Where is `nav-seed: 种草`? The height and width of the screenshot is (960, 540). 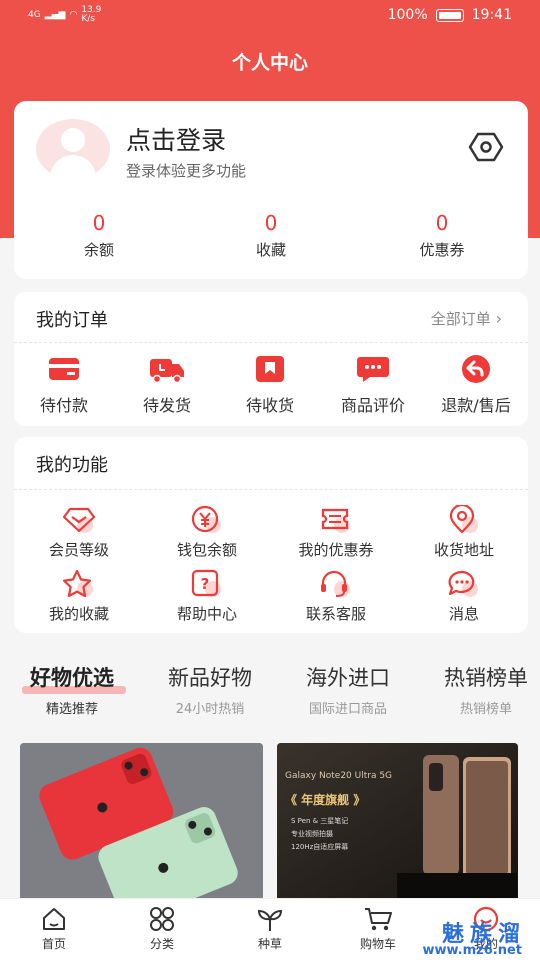 nav-seed: 种草 is located at coordinates (270, 928).